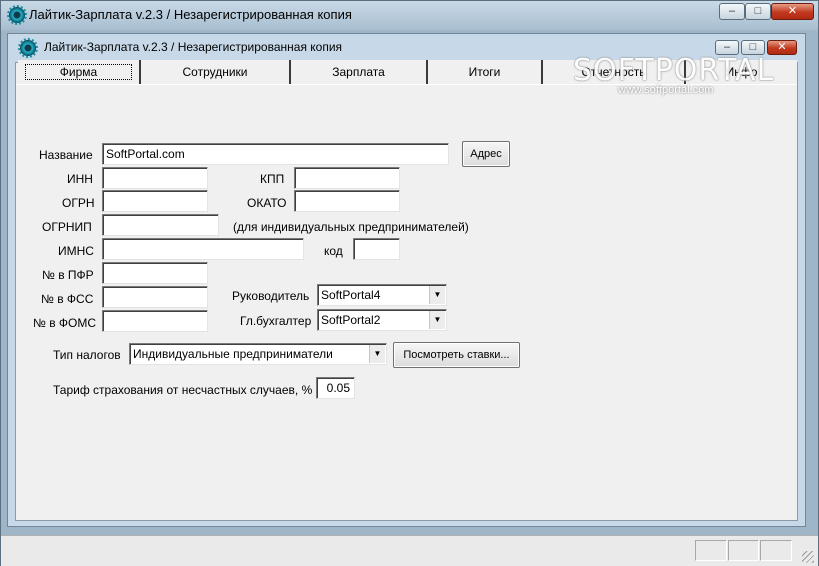 The width and height of the screenshot is (819, 566). What do you see at coordinates (68, 275) in the screenshot?
I see `pfr-label: № в ПФР` at bounding box center [68, 275].